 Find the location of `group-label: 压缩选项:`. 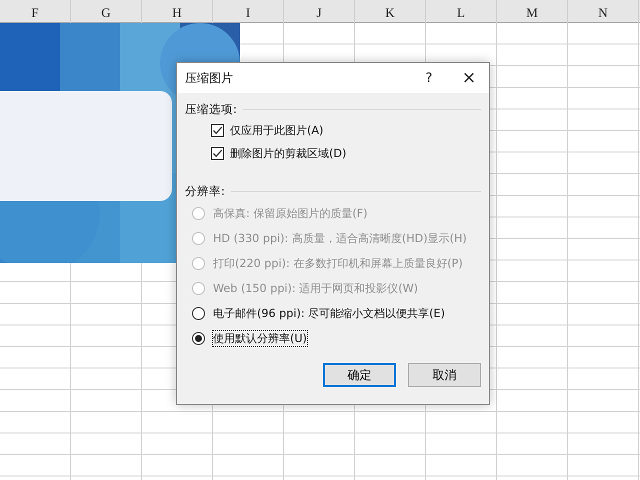

group-label: 压缩选项: is located at coordinates (211, 109).